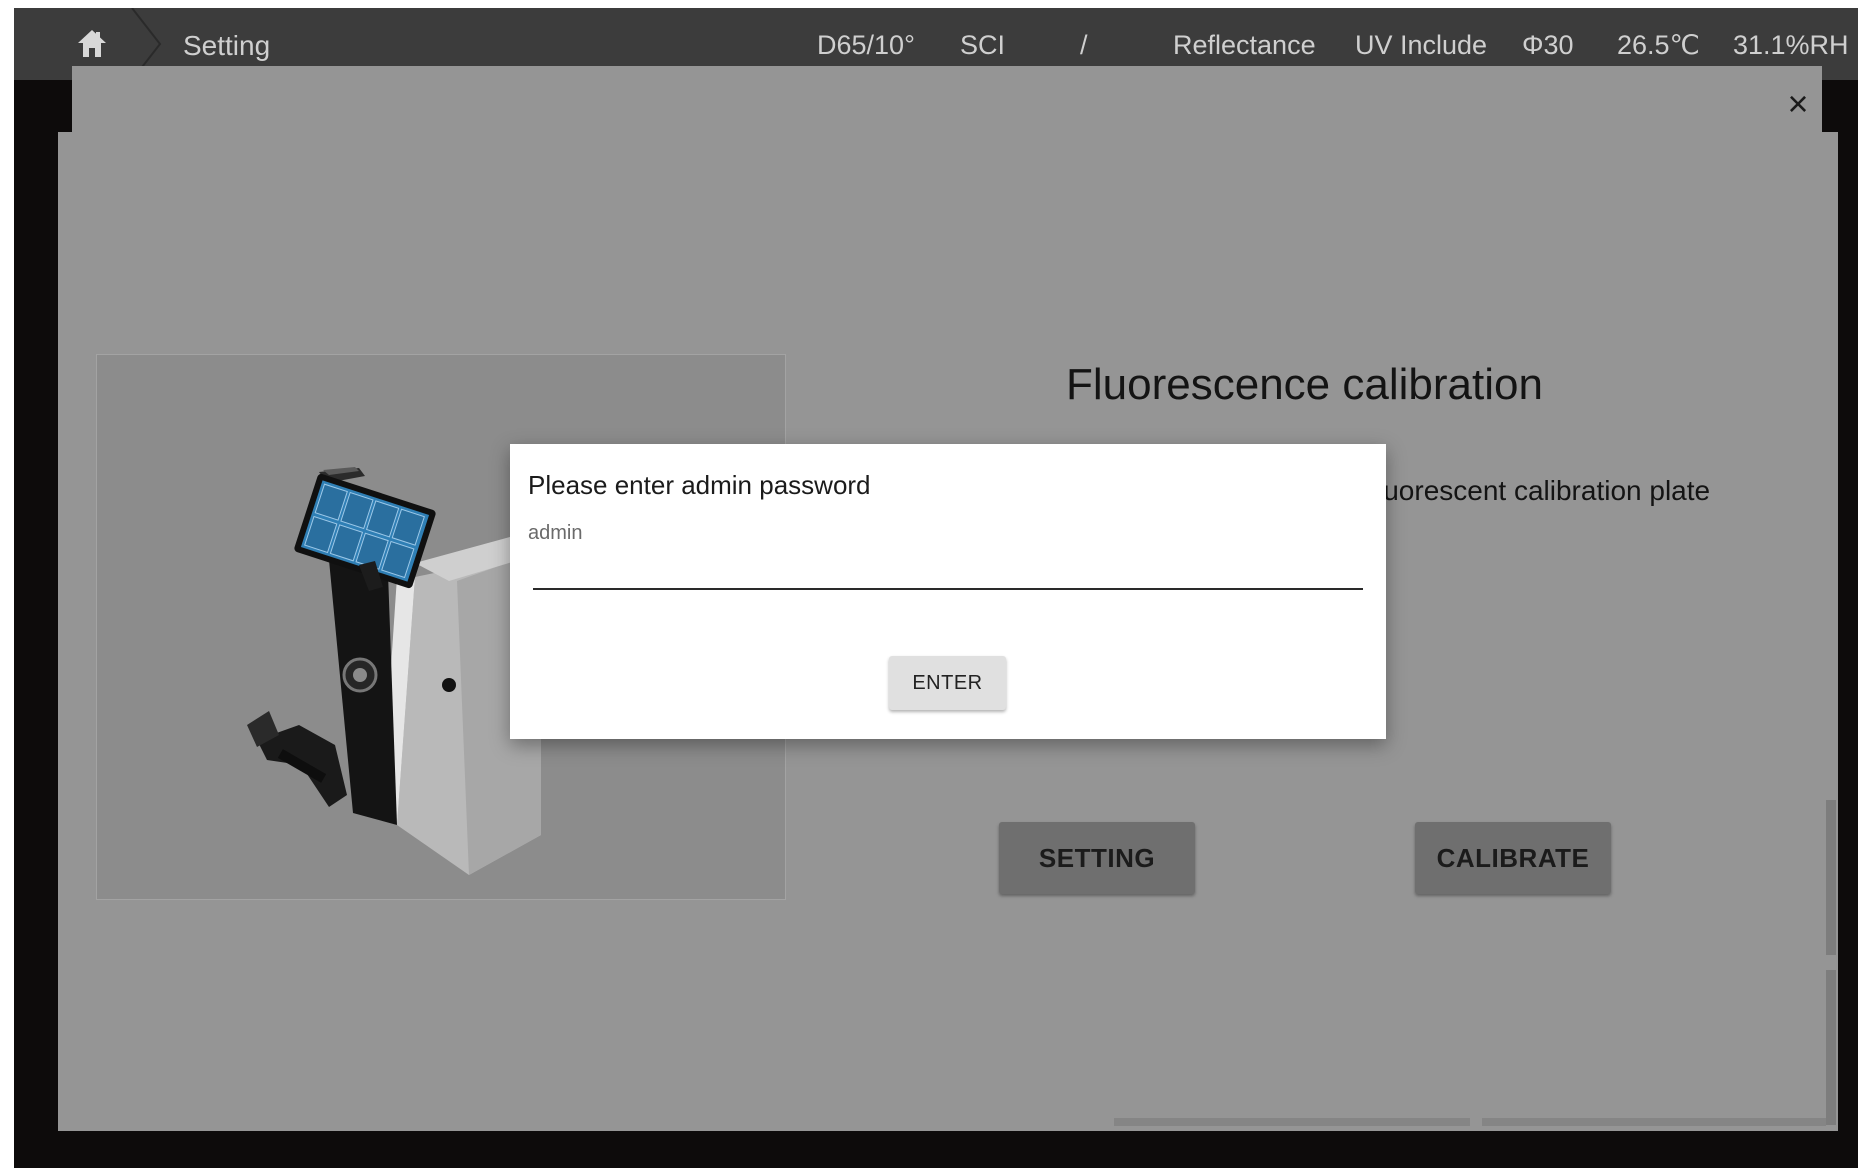 The height and width of the screenshot is (1168, 1858). I want to click on bottom-strip-right, so click(1654, 1122).